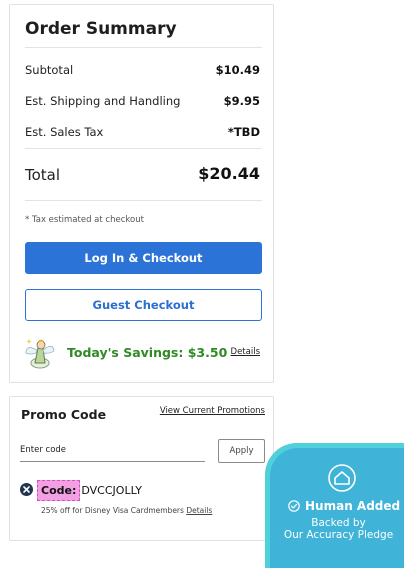 The width and height of the screenshot is (404, 568). I want to click on pledge-title: Human Added, so click(344, 506).